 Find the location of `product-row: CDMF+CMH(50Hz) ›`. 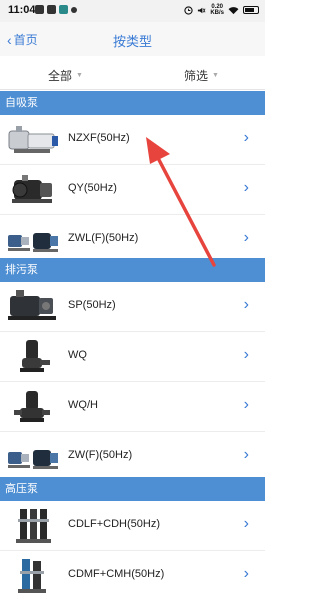

product-row: CDMF+CMH(50Hz) › is located at coordinates (132, 575).